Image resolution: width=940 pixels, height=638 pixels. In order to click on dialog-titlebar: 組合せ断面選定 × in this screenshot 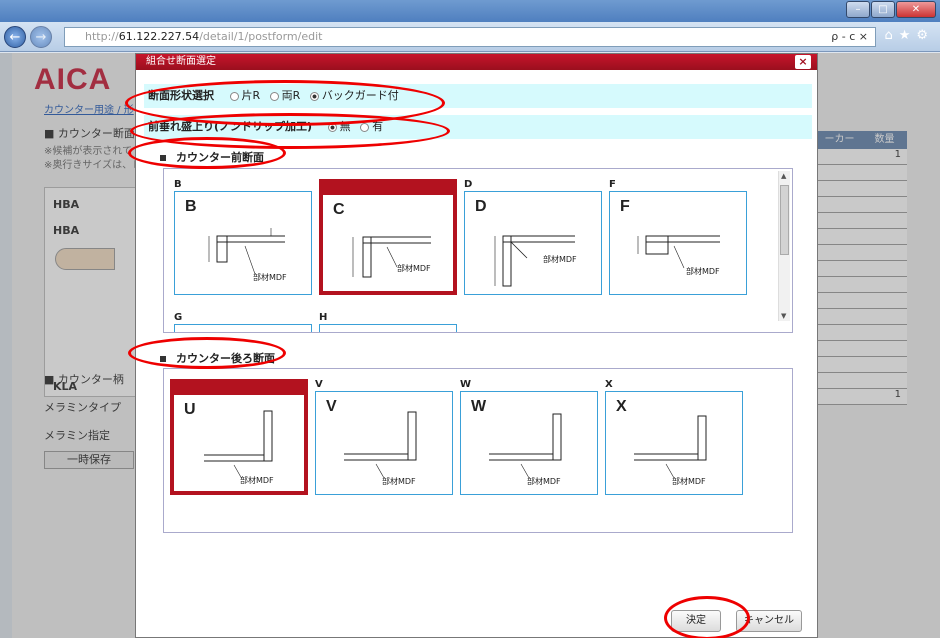, I will do `click(476, 62)`.